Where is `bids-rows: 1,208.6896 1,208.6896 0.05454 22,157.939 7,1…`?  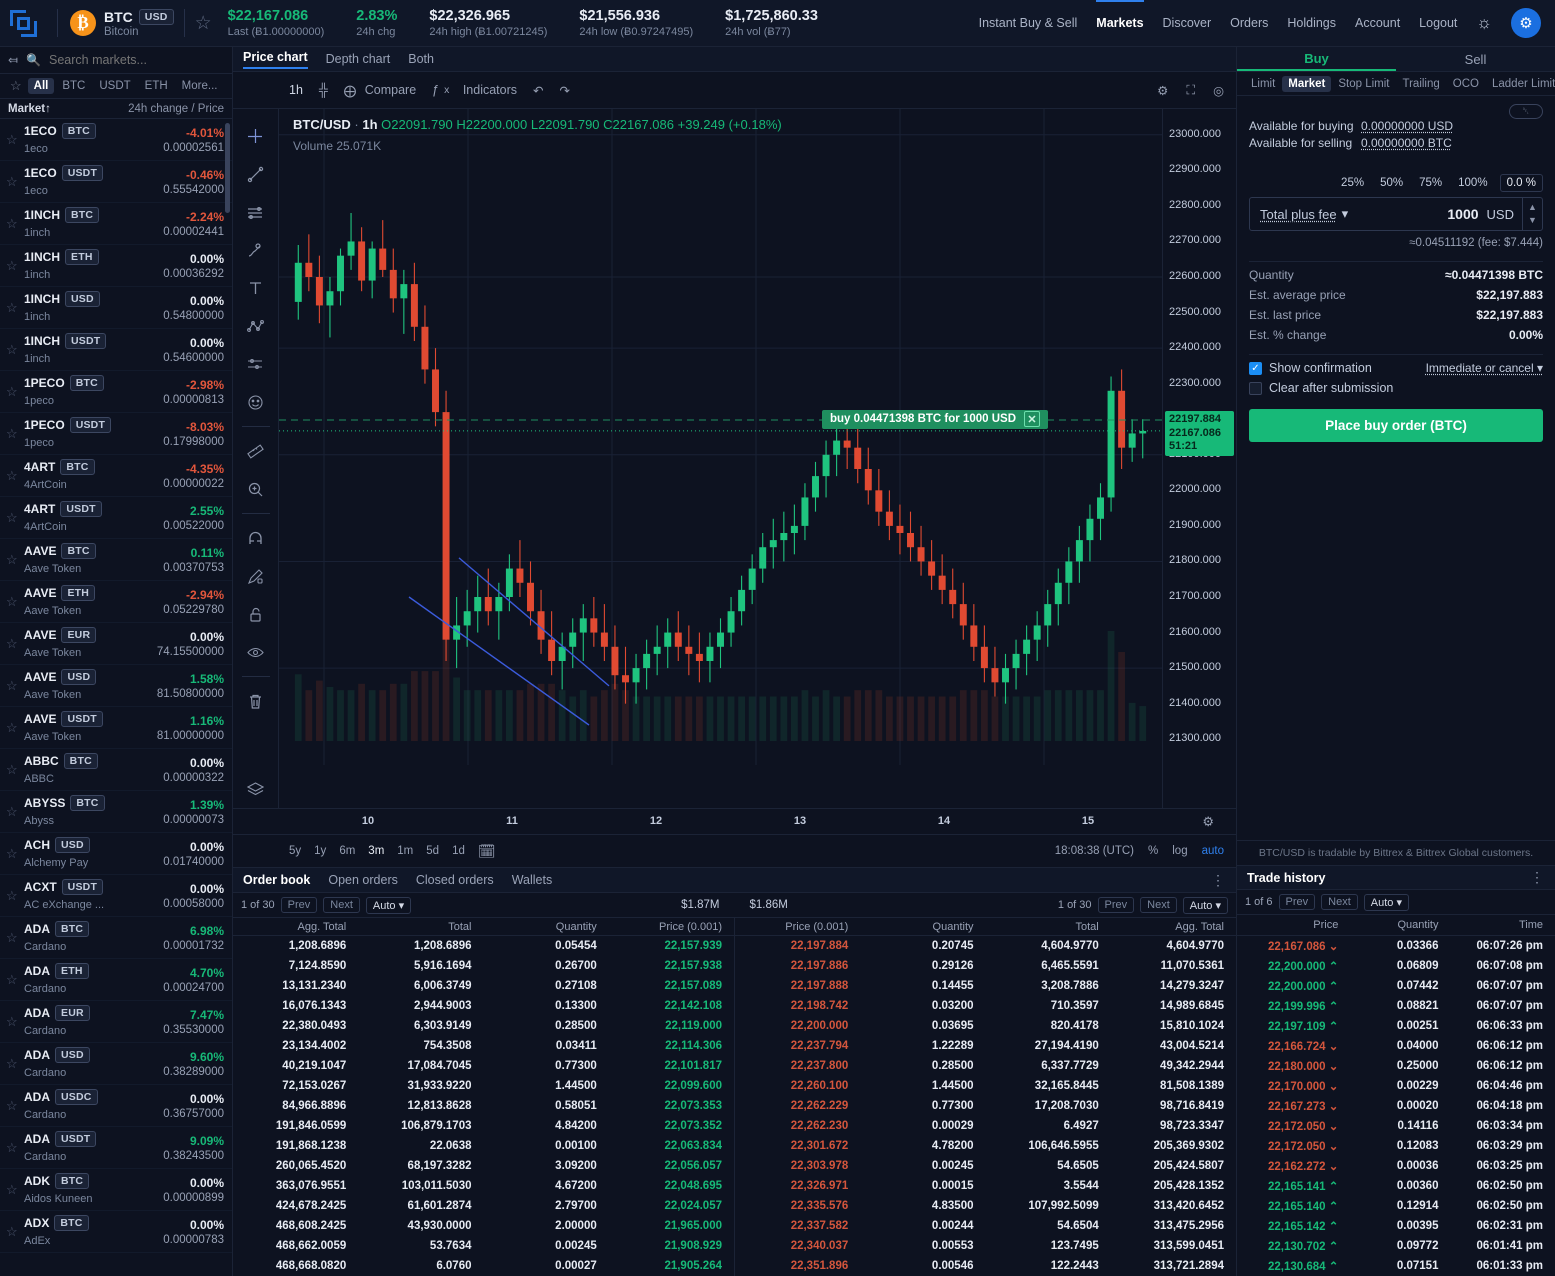 bids-rows: 1,208.6896 1,208.6896 0.05454 22,157.939 7,1… is located at coordinates (483, 1106).